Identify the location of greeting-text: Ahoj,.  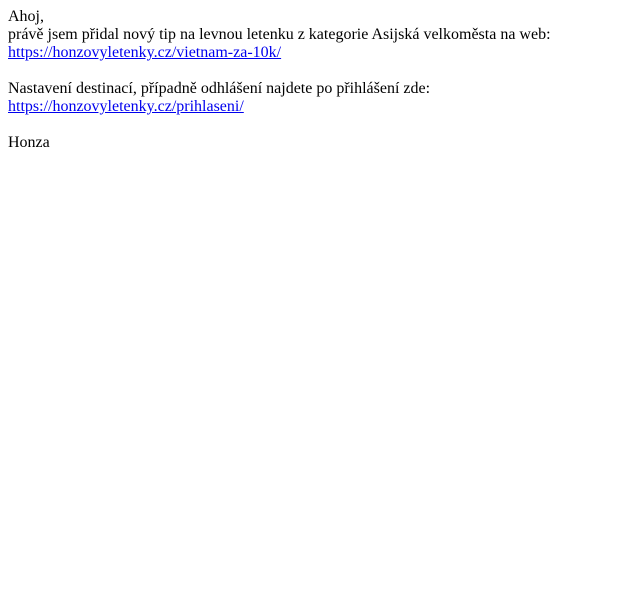
(26, 16).